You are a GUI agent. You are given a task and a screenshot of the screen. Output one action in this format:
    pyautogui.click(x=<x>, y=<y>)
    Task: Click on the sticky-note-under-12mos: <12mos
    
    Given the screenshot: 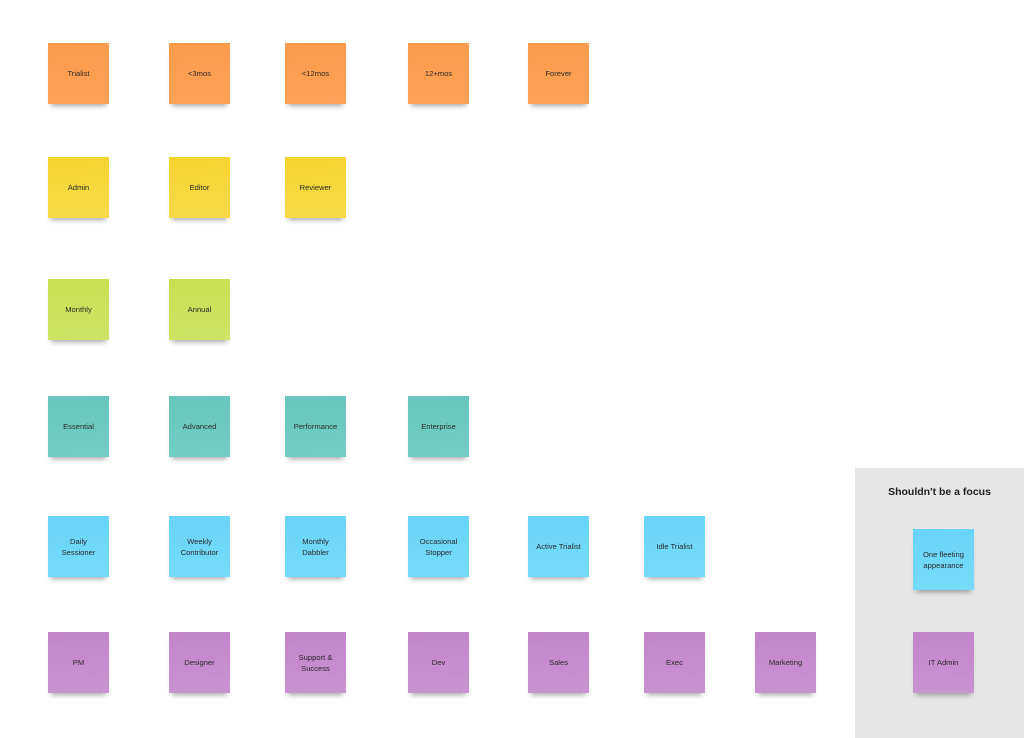 What is the action you would take?
    pyautogui.click(x=315, y=73)
    